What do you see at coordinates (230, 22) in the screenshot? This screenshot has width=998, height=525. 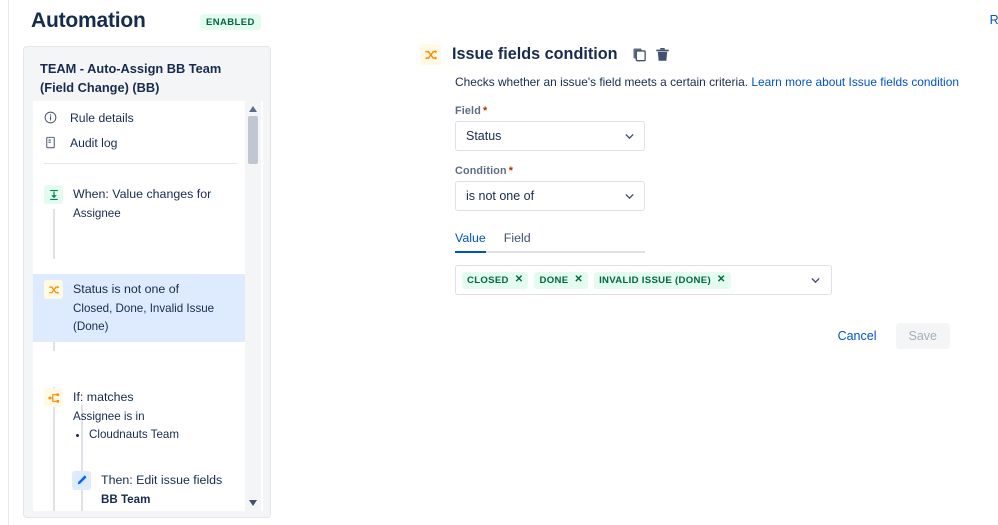 I see `status-badge: ENABLED` at bounding box center [230, 22].